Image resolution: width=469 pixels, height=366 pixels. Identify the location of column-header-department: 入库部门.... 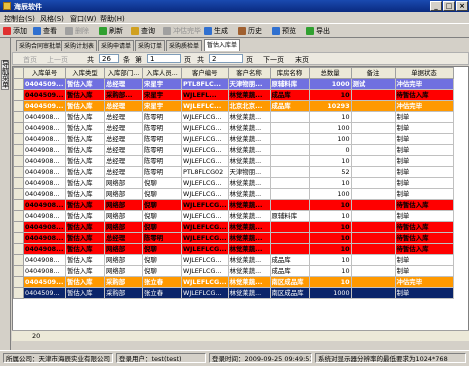
(123, 73).